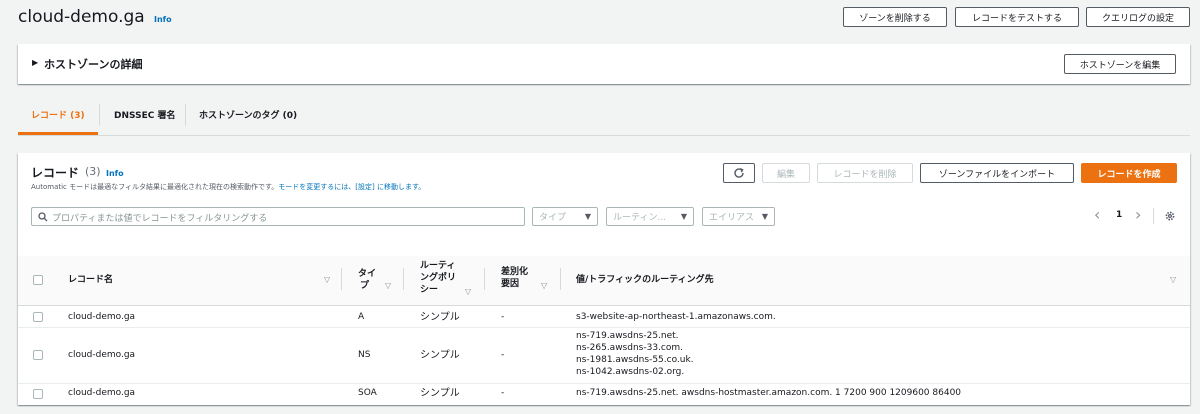  I want to click on tab-dnssec: DNSSEC 署名, so click(144, 114).